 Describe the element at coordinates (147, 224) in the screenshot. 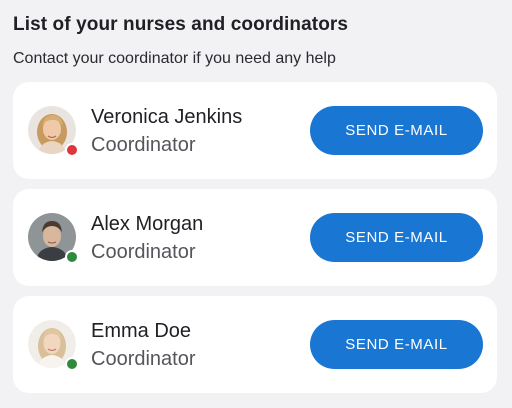

I see `contact-name: Alex Morgan` at that location.